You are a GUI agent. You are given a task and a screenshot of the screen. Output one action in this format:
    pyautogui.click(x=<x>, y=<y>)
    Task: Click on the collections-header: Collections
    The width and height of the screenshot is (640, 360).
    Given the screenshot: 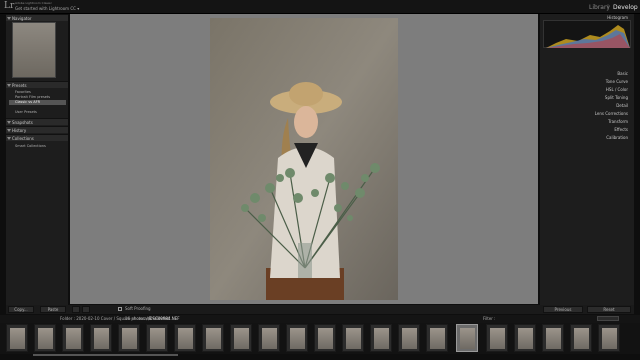 What is the action you would take?
    pyautogui.click(x=37, y=137)
    